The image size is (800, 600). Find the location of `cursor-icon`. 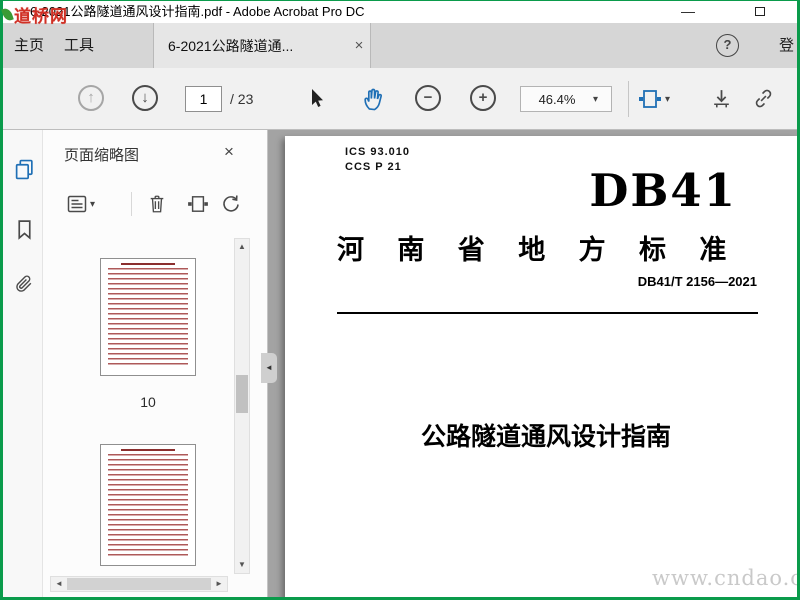

cursor-icon is located at coordinates (317, 98).